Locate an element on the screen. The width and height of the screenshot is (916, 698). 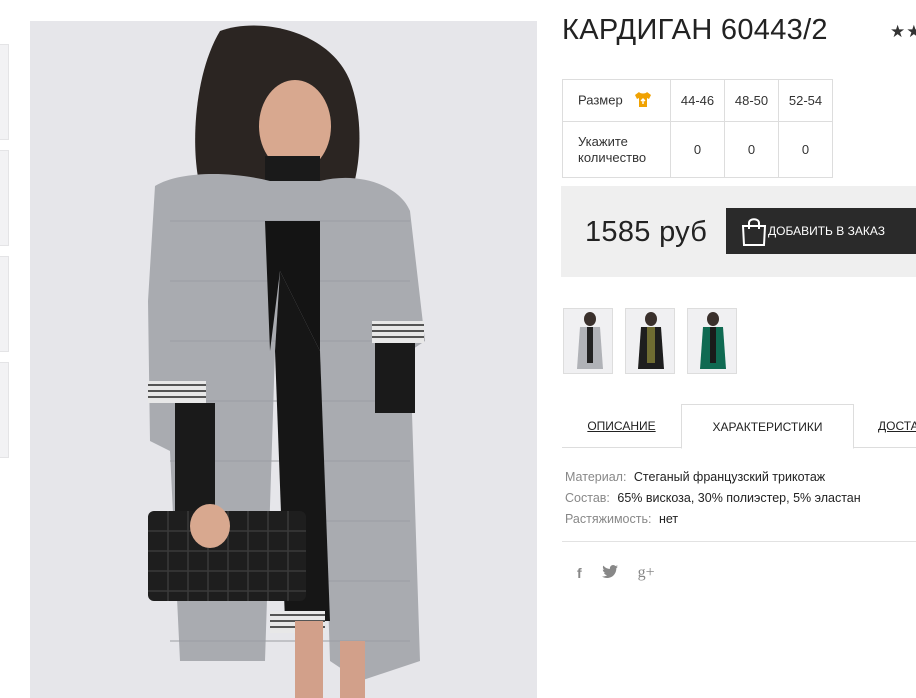
characteristic-row: Материал: Стеганый французский трикотаж is located at coordinates (713, 477).